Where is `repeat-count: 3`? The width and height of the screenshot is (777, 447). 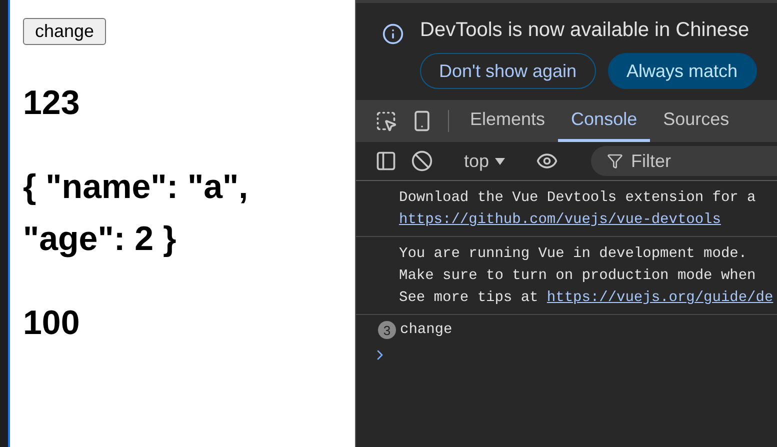 repeat-count: 3 is located at coordinates (387, 330).